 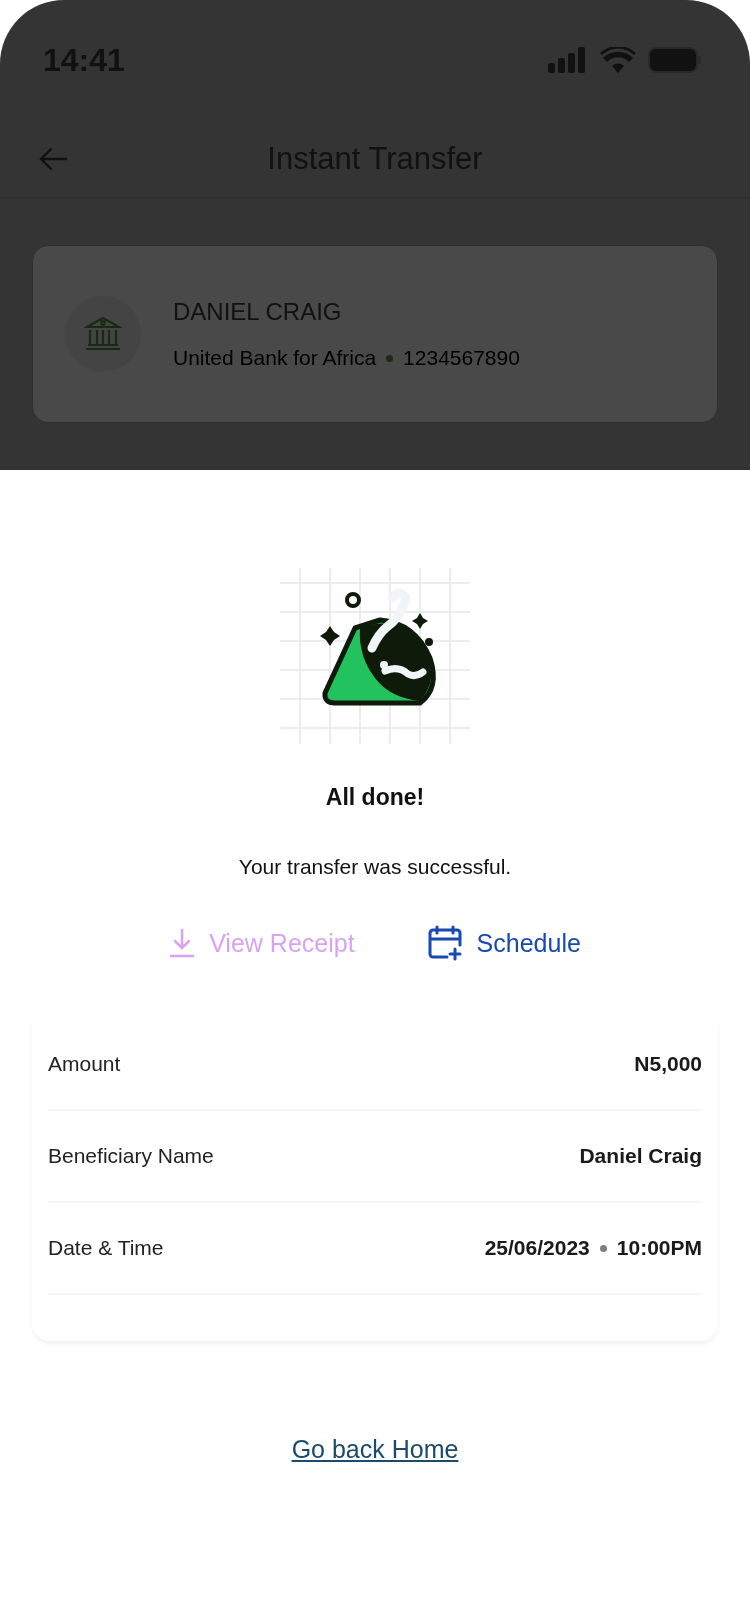 What do you see at coordinates (182, 943) in the screenshot?
I see `download-icon` at bounding box center [182, 943].